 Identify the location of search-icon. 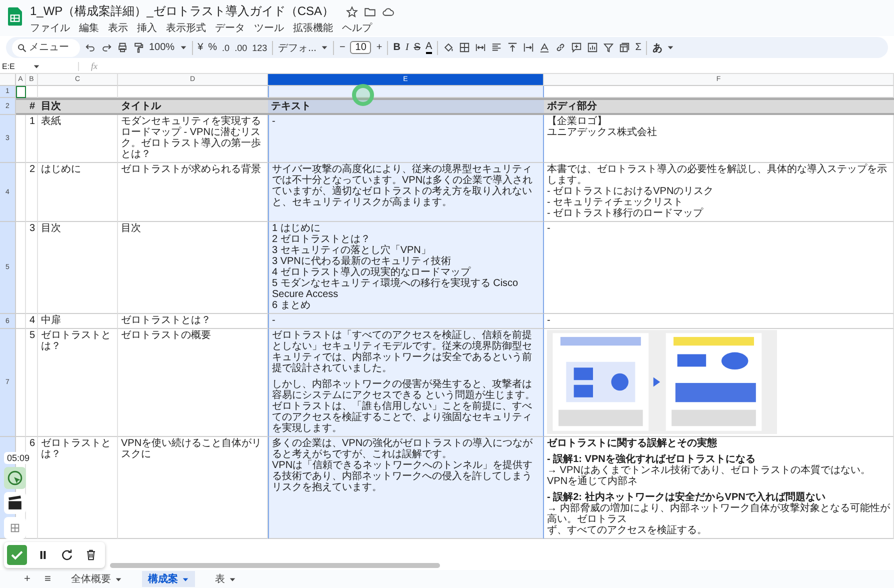
(22, 47).